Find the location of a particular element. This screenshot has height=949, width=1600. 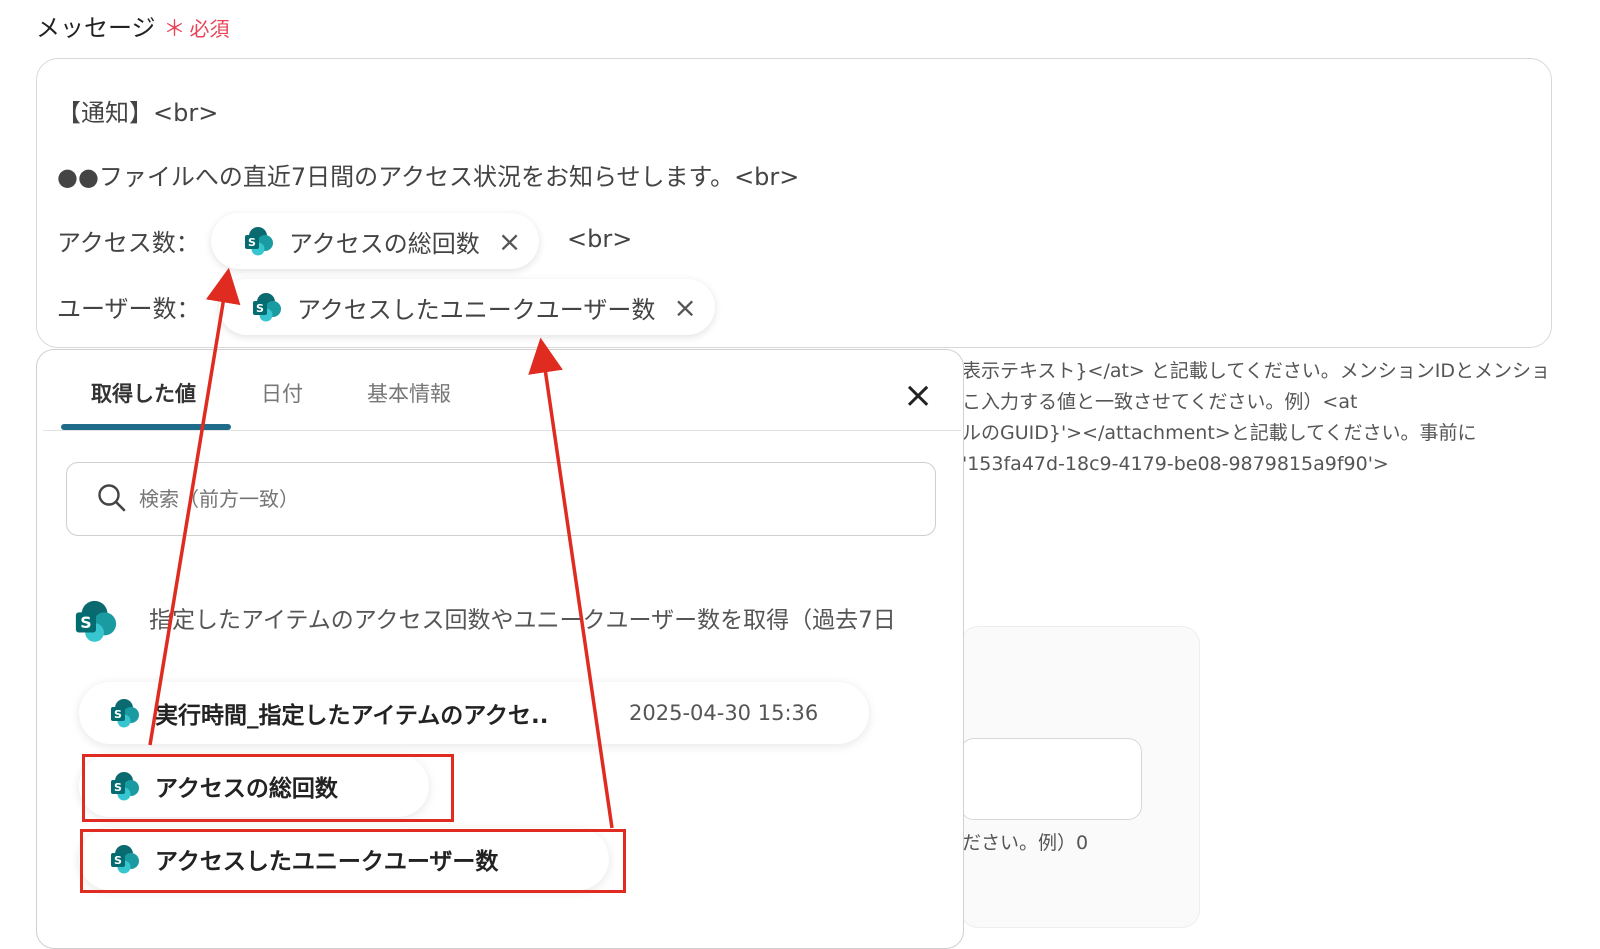

arrow-to-unique-users-chip is located at coordinates (571, 583).